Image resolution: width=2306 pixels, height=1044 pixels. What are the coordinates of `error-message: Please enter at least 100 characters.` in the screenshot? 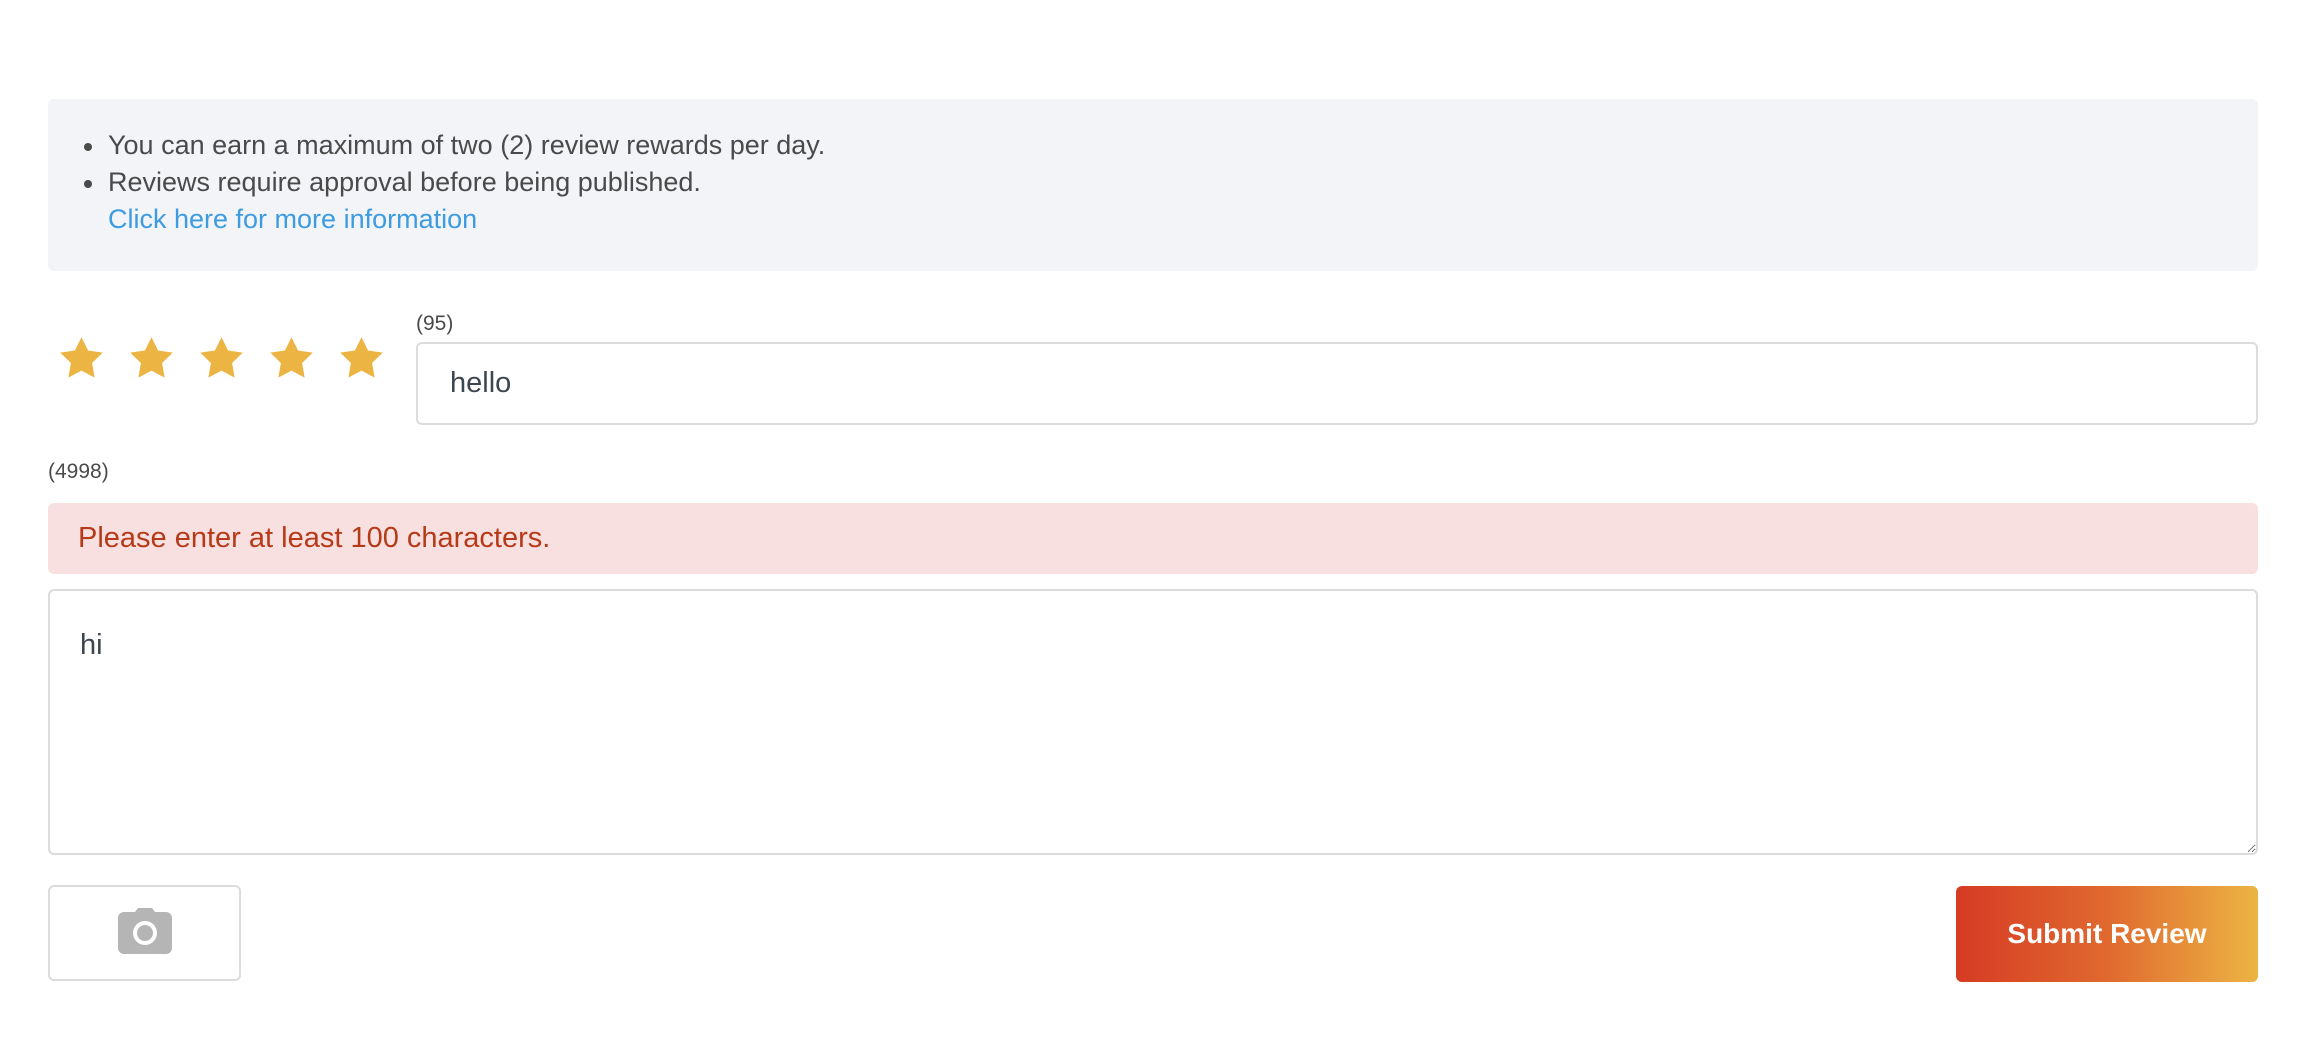 It's located at (1153, 538).